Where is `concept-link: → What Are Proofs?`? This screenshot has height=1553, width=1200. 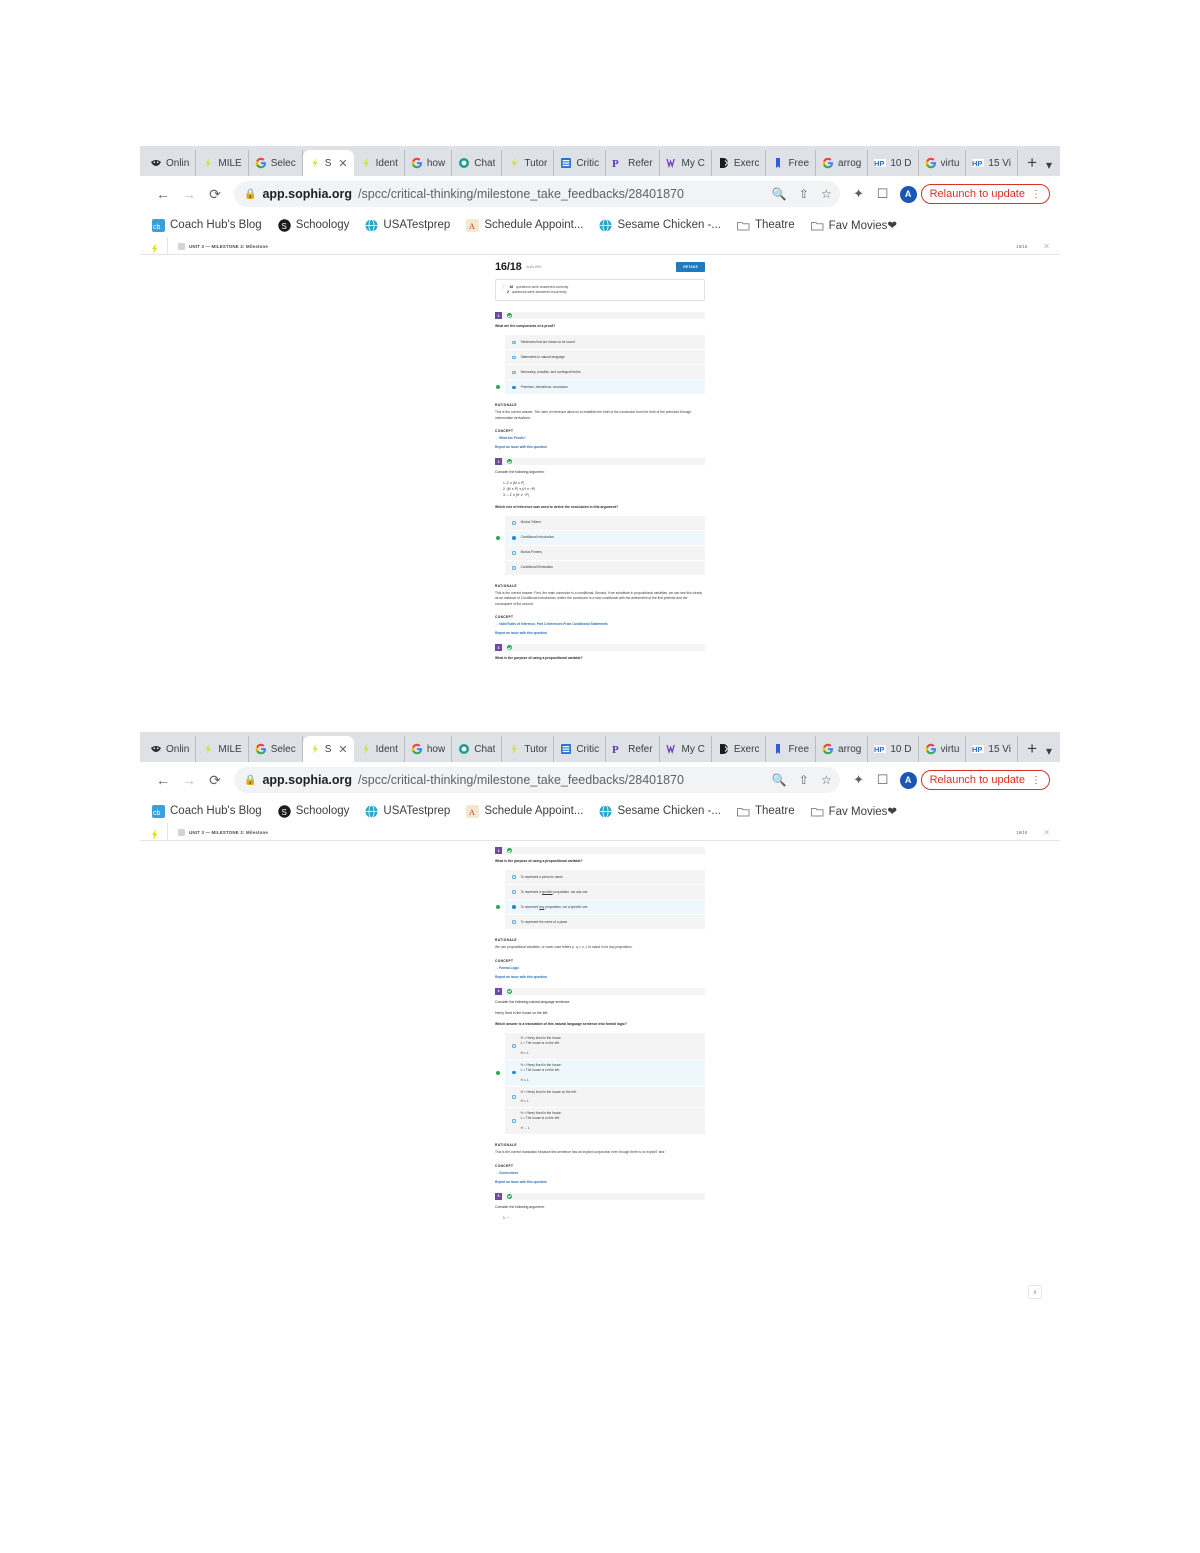 concept-link: → What Are Proofs? is located at coordinates (600, 438).